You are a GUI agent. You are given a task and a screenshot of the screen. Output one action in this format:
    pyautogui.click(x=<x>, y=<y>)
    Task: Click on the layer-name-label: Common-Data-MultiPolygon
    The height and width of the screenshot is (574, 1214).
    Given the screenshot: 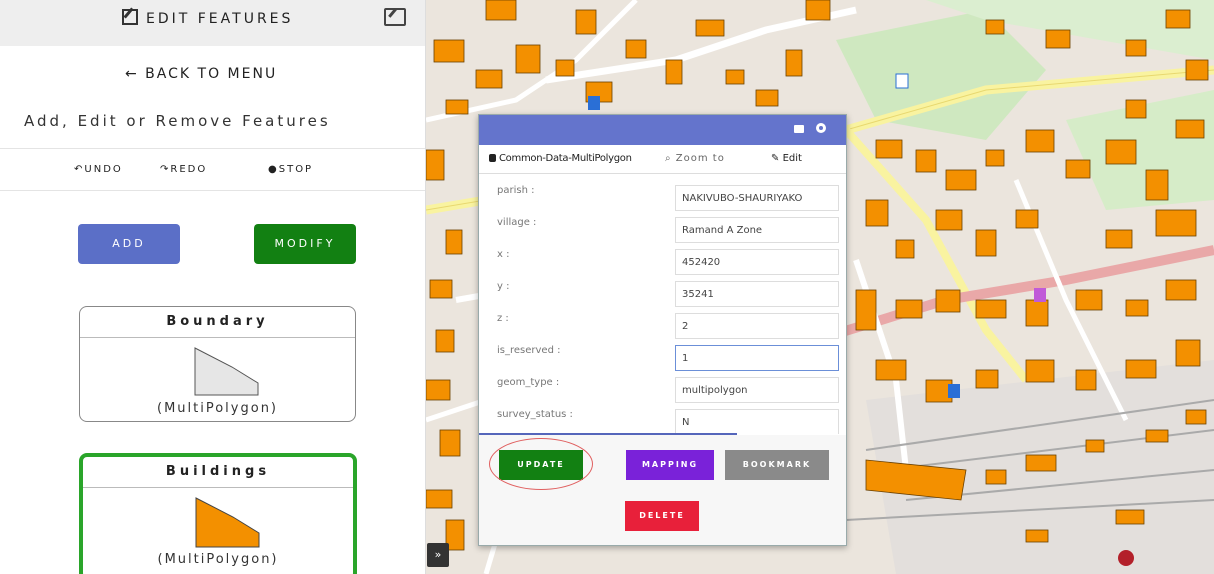 What is the action you would take?
    pyautogui.click(x=560, y=158)
    